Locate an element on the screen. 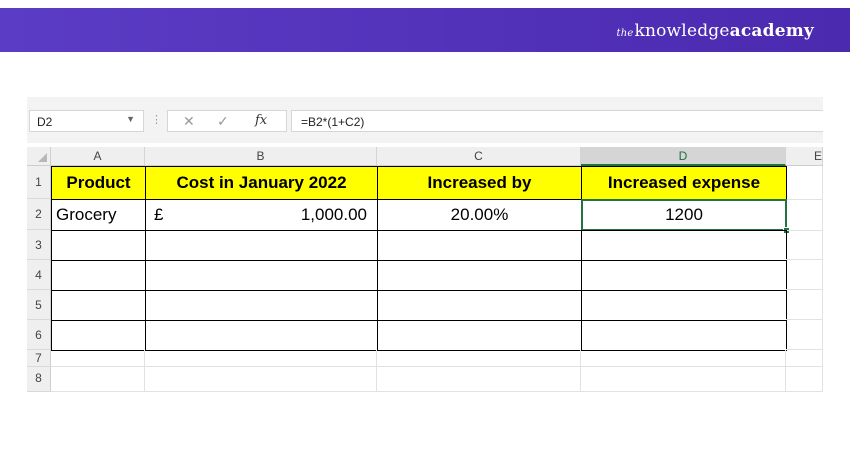  row-header-7: 7 is located at coordinates (39, 358).